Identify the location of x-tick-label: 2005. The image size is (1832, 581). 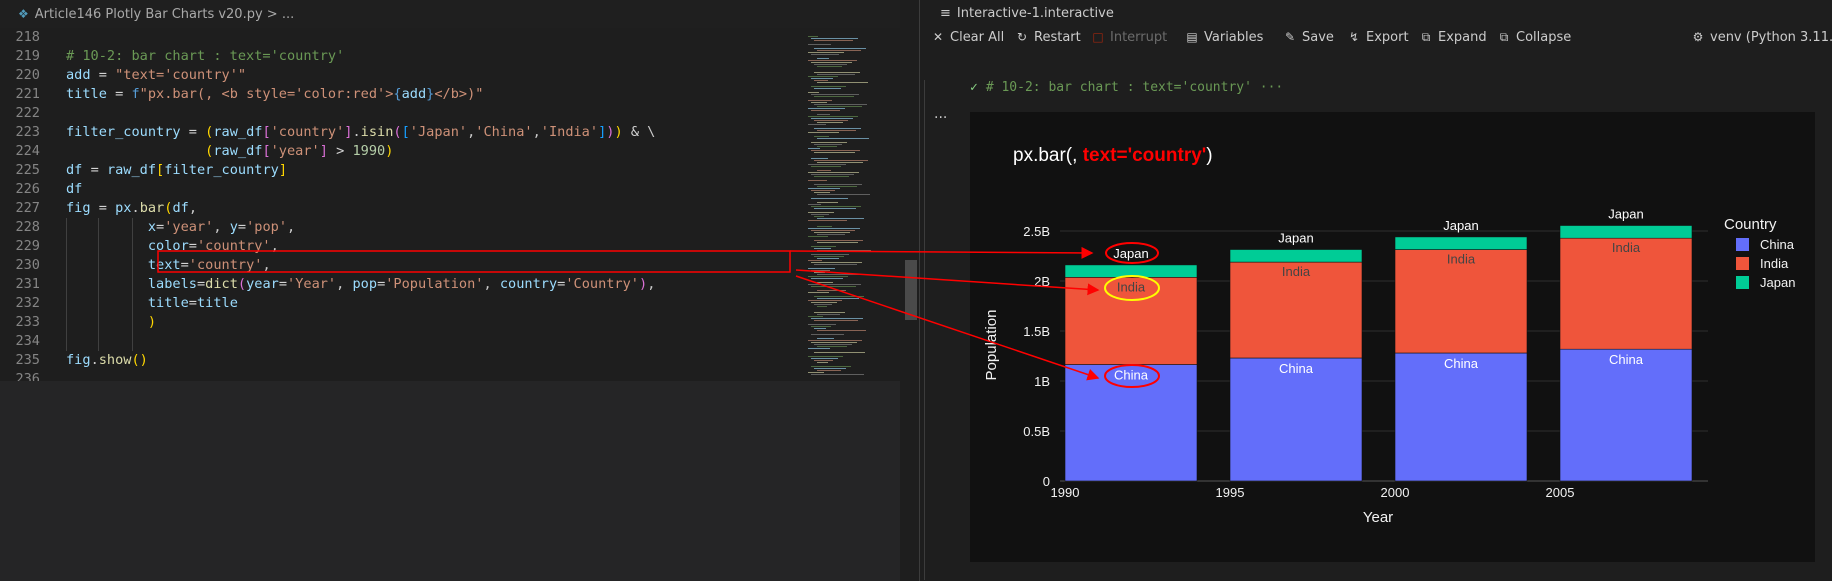
(1560, 492).